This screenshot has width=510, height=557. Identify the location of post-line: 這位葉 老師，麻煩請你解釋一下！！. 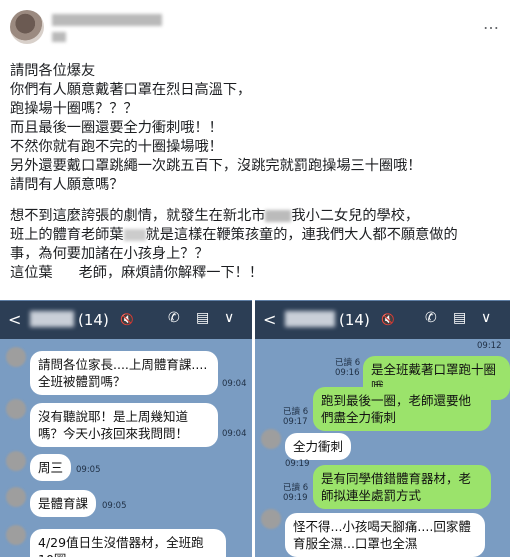
(137, 273).